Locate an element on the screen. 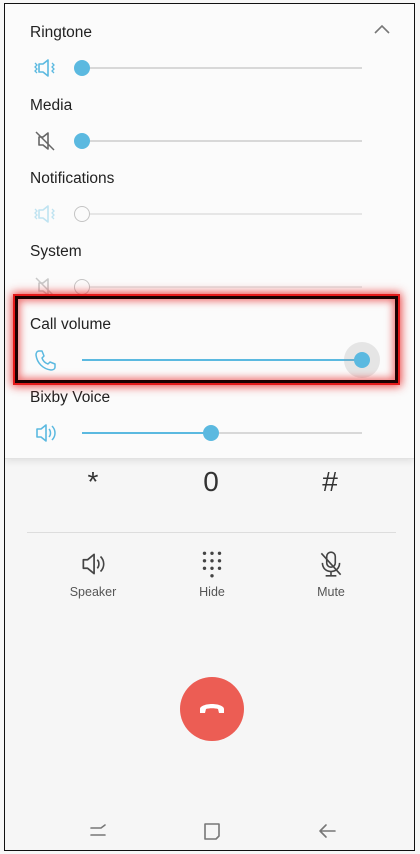 This screenshot has height=854, width=420. hide-button: Hide is located at coordinates (212, 574).